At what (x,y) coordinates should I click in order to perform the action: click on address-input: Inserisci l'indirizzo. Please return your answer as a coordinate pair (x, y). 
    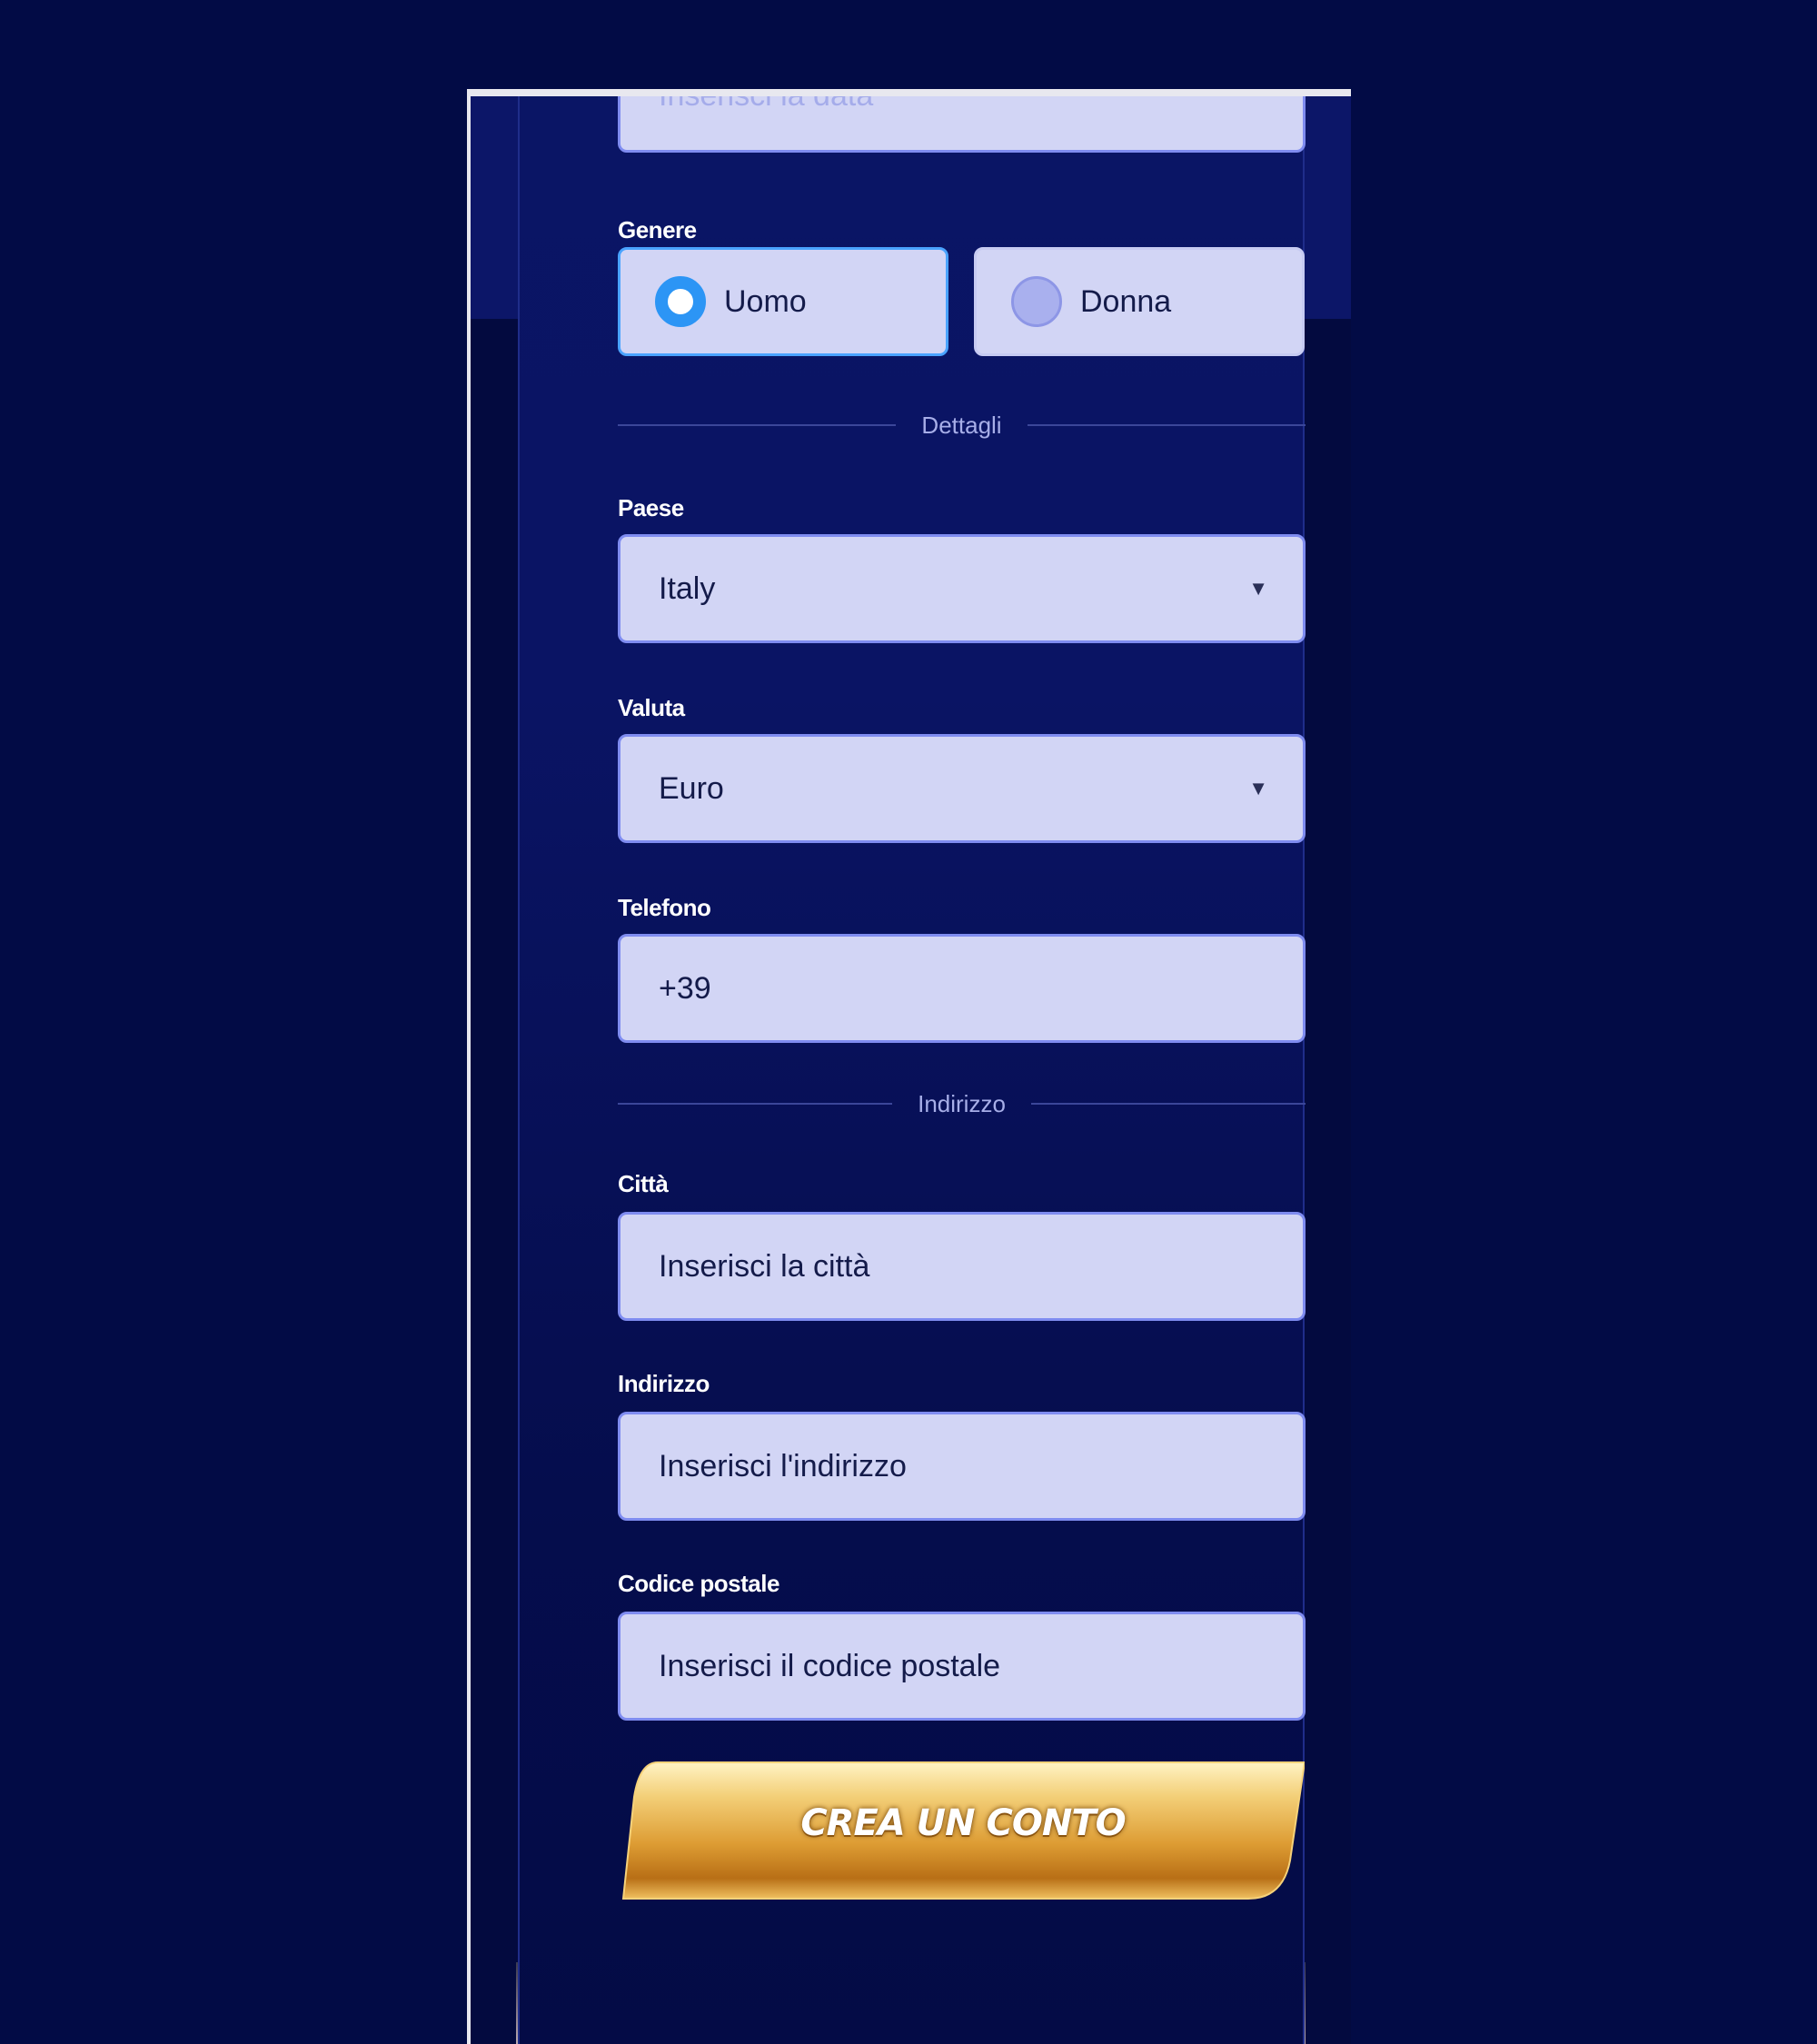
    Looking at the image, I should click on (962, 1466).